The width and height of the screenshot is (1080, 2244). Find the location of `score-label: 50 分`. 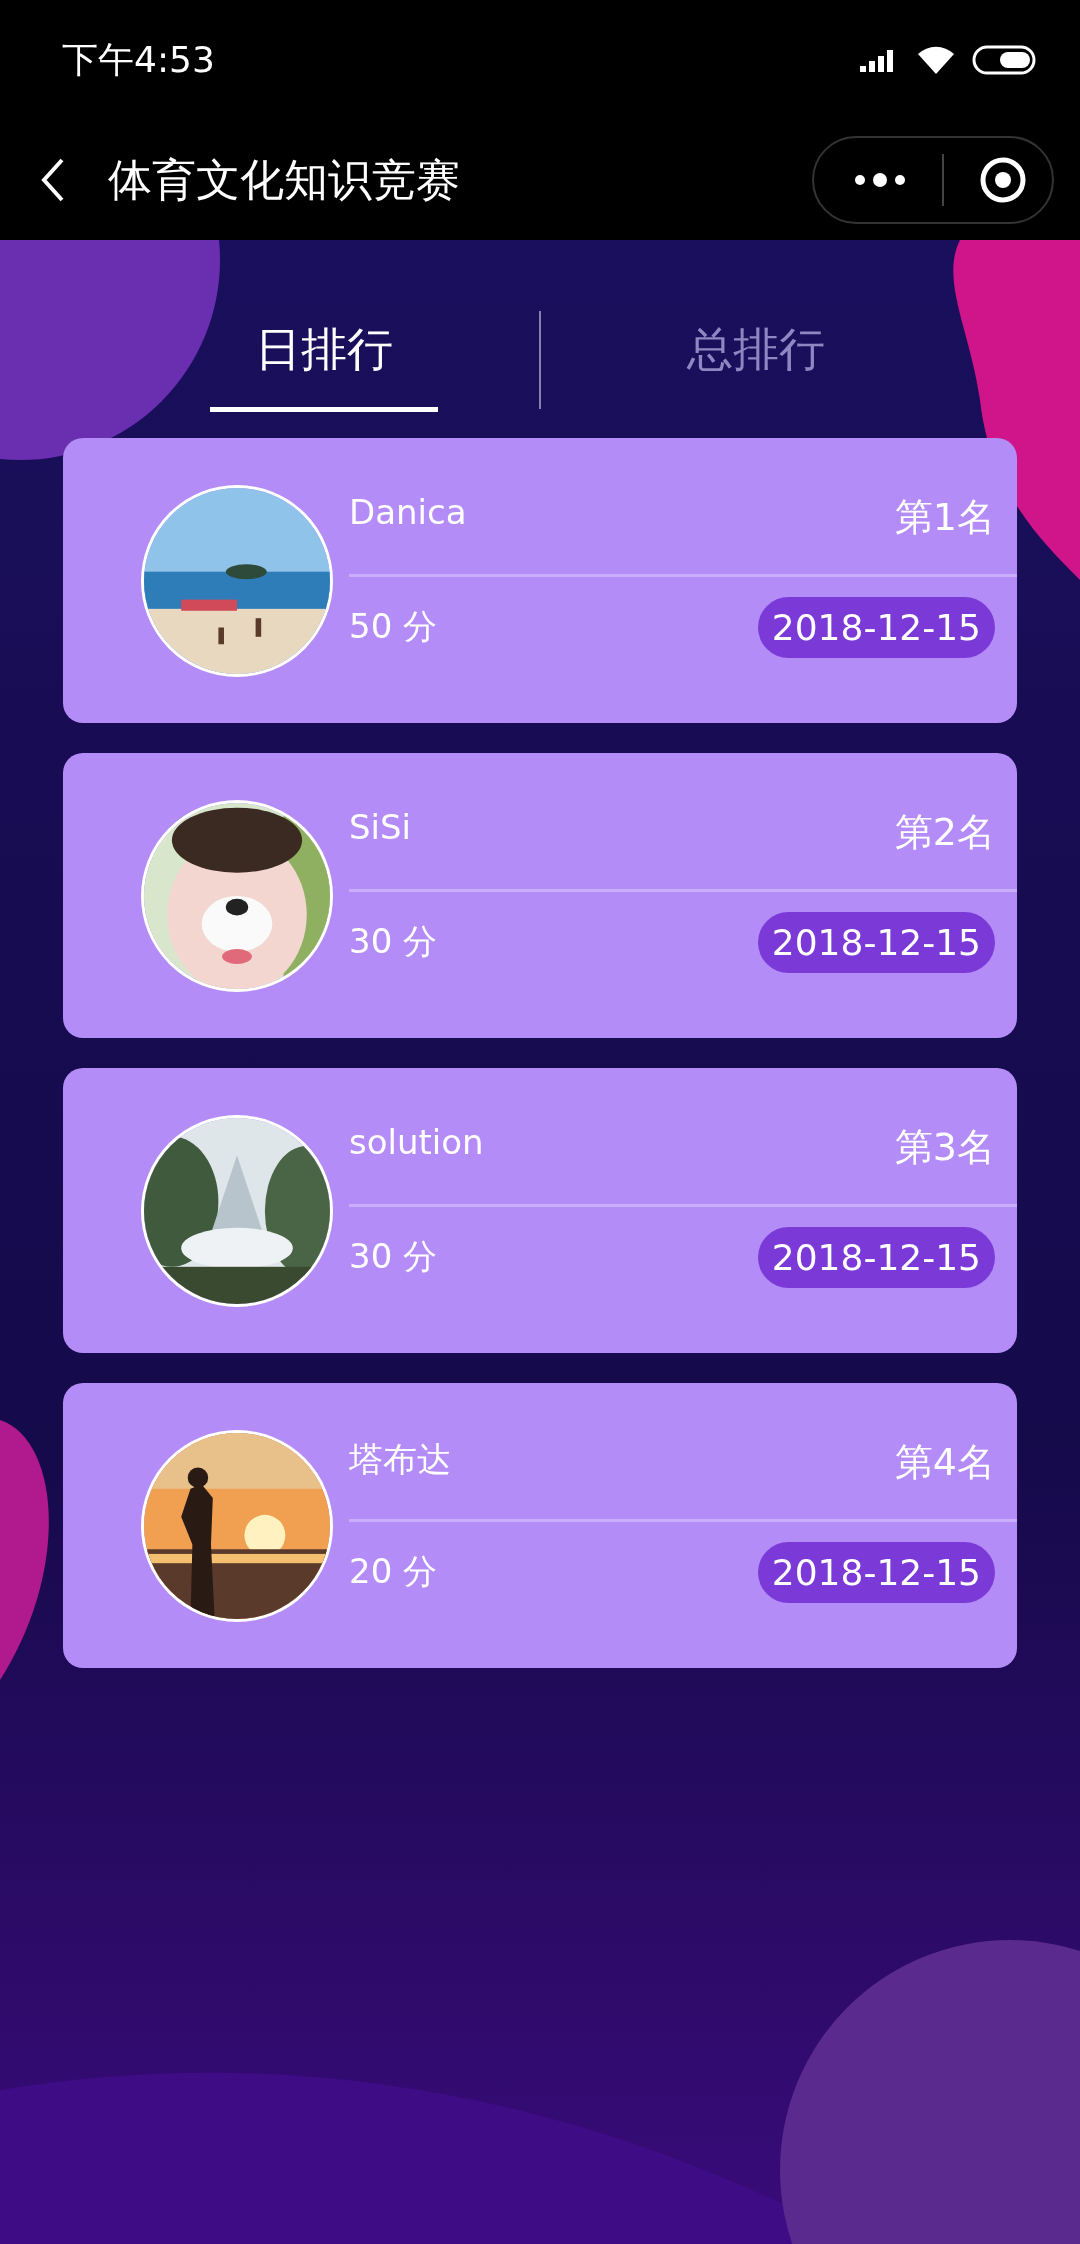

score-label: 50 分 is located at coordinates (393, 626).